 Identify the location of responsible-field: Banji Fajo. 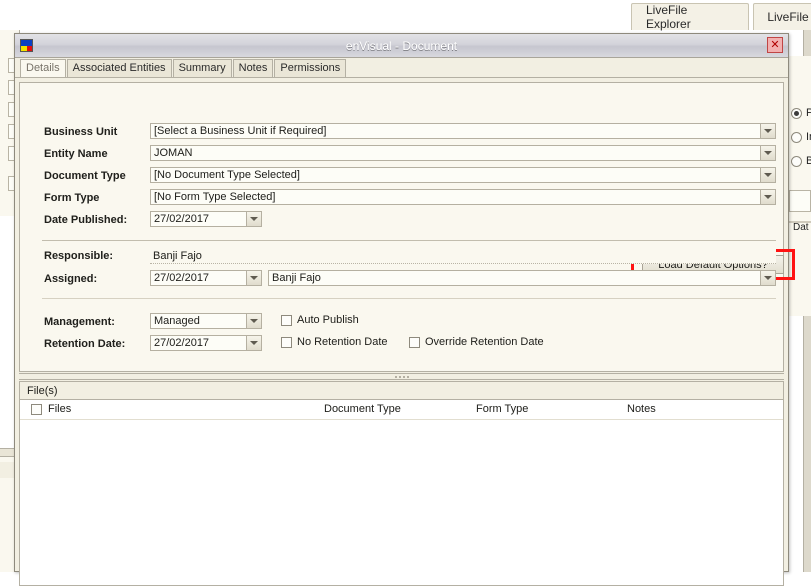
(463, 256).